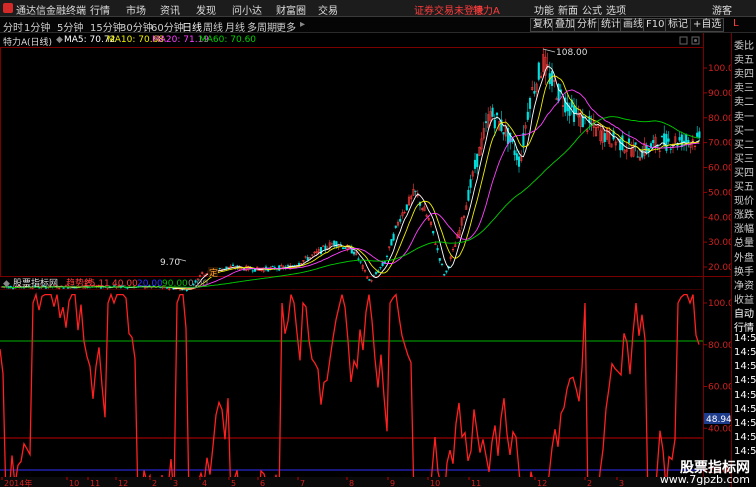 The height and width of the screenshot is (487, 756). What do you see at coordinates (262, 26) in the screenshot?
I see `period-multi: 多周期` at bounding box center [262, 26].